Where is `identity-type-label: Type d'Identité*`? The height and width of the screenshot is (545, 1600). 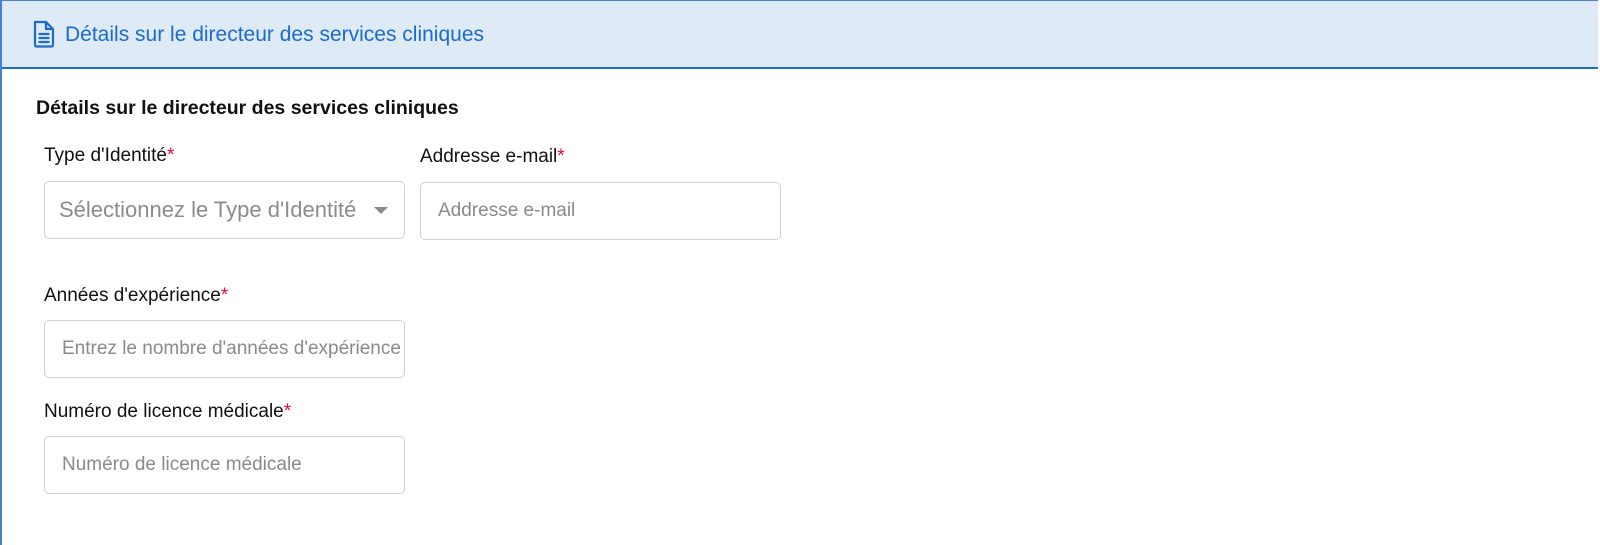
identity-type-label: Type d'Identité* is located at coordinates (109, 156).